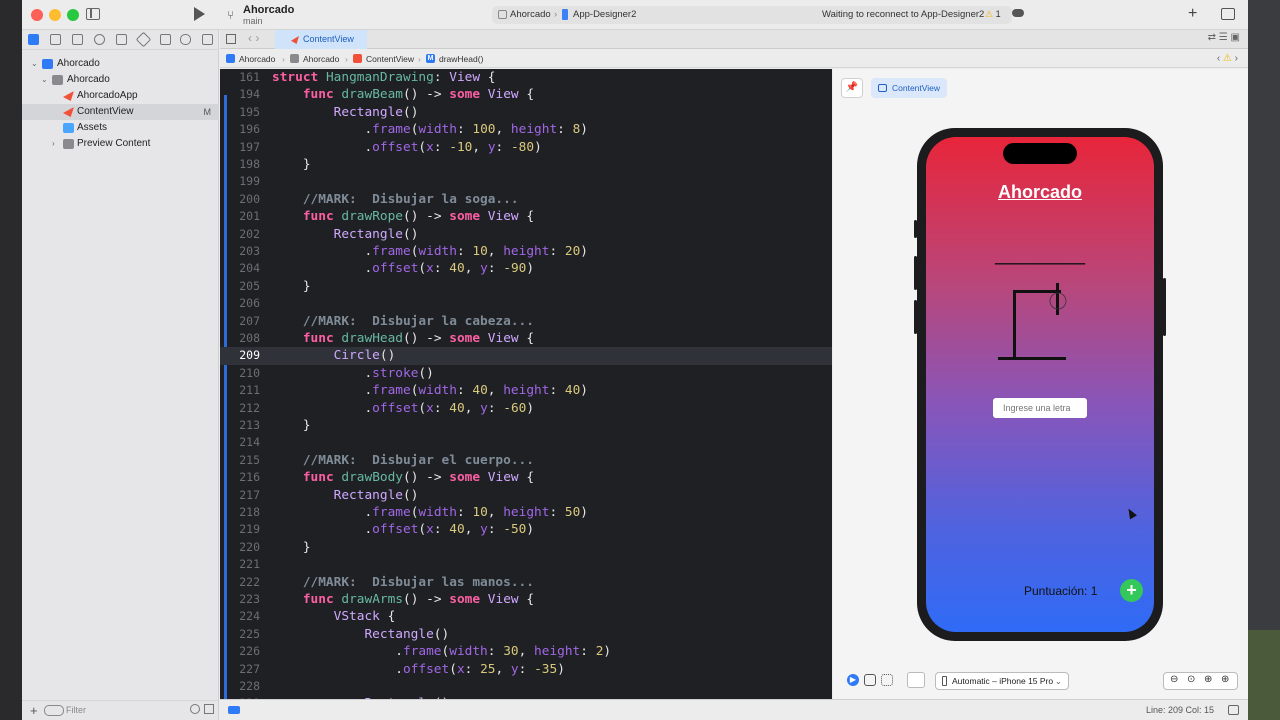 Image resolution: width=1280 pixels, height=720 pixels. What do you see at coordinates (853, 680) in the screenshot?
I see `live-preview-icon: ▶` at bounding box center [853, 680].